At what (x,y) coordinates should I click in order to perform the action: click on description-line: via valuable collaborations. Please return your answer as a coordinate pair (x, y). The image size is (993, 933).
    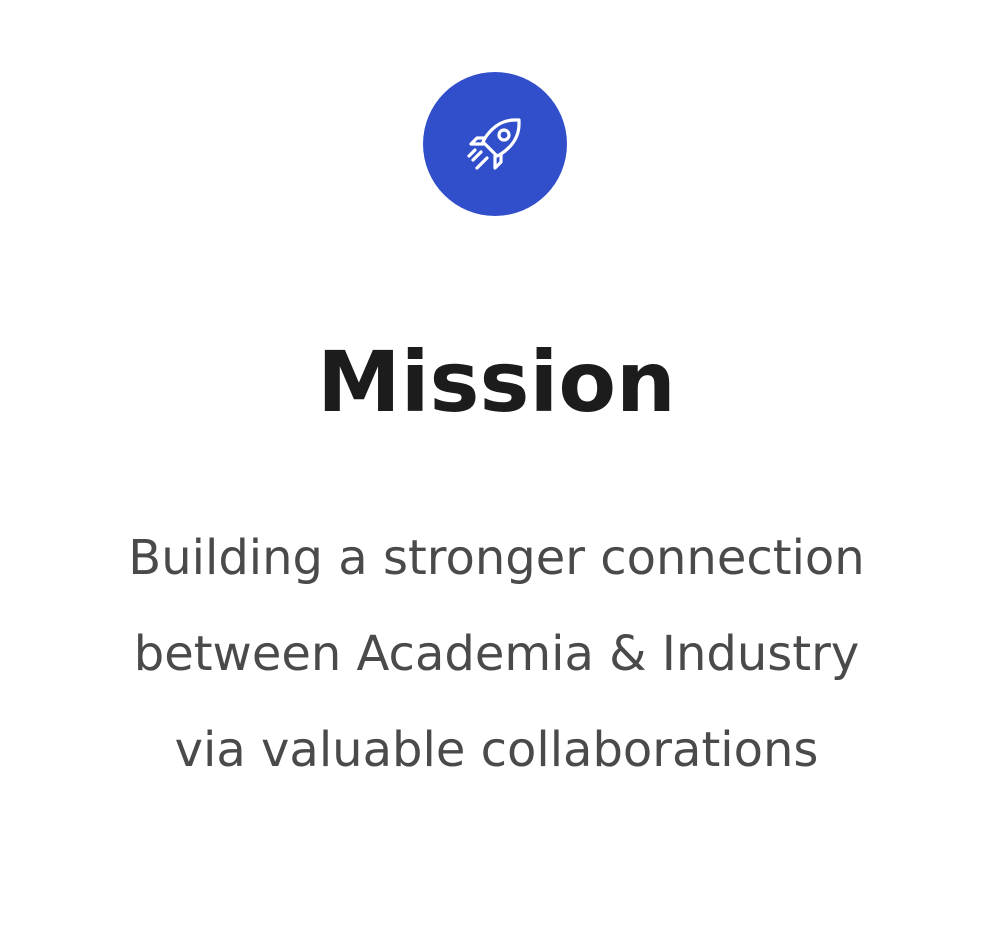
    Looking at the image, I should click on (496, 750).